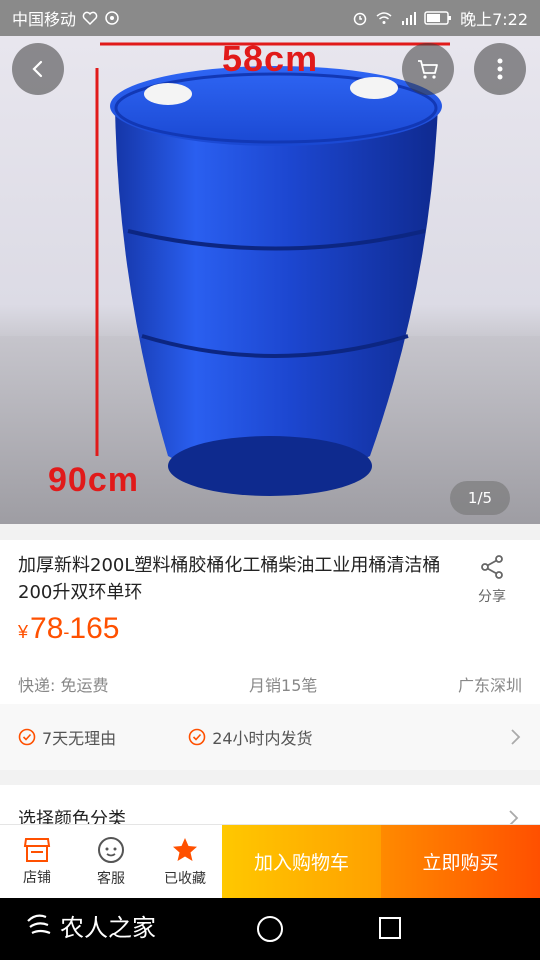 The width and height of the screenshot is (540, 960). What do you see at coordinates (37, 849) in the screenshot?
I see `store-icon` at bounding box center [37, 849].